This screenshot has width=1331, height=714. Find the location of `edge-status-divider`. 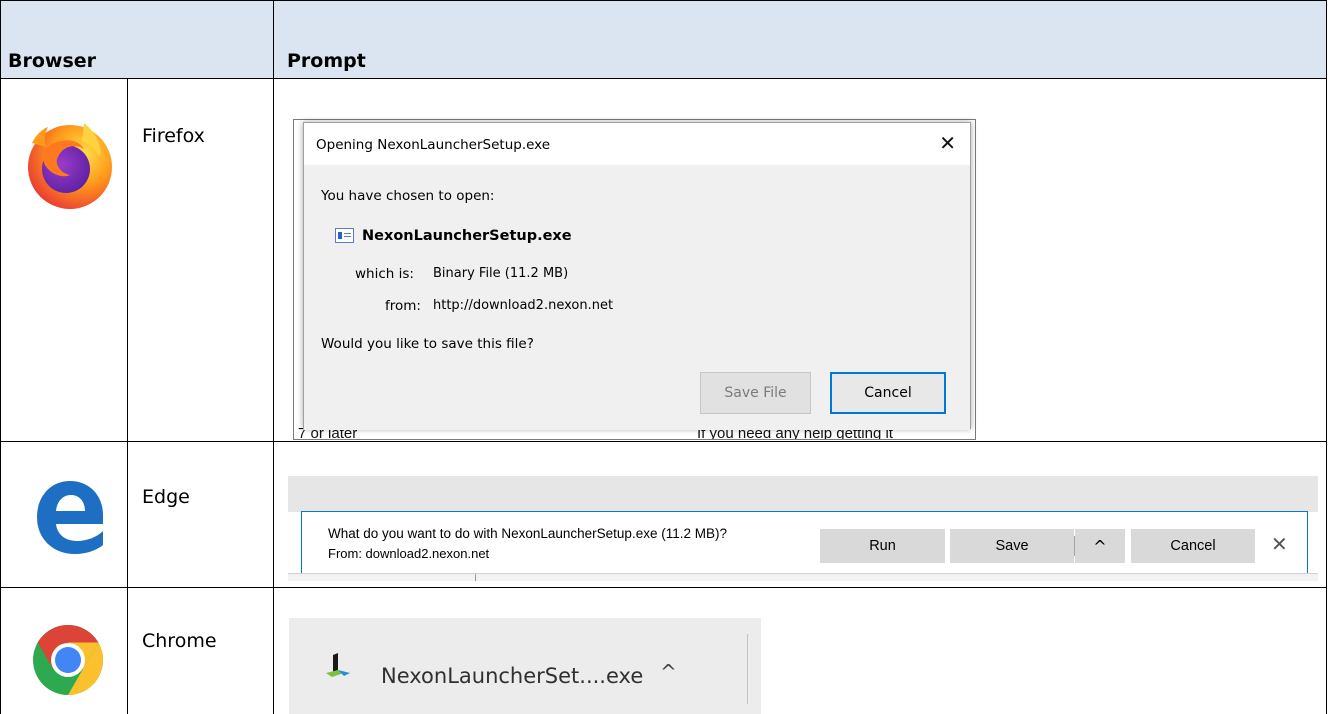

edge-status-divider is located at coordinates (475, 577).